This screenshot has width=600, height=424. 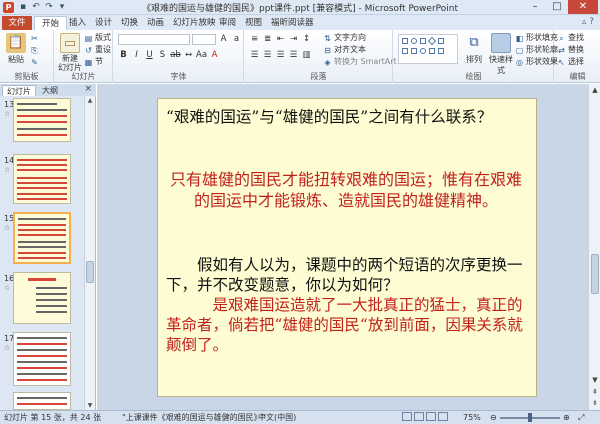 I want to click on align-text-icon: ⊟, so click(x=327, y=50).